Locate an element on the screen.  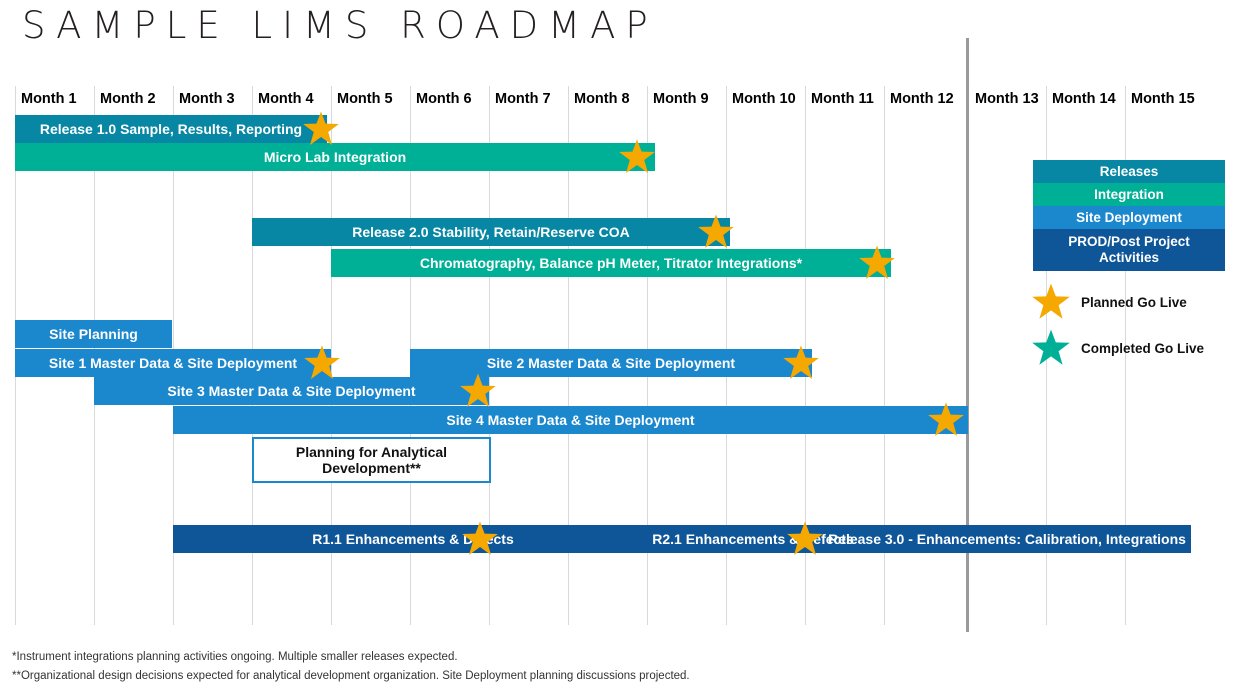
bar-site-planning-label: Site Planning is located at coordinates (93, 334).